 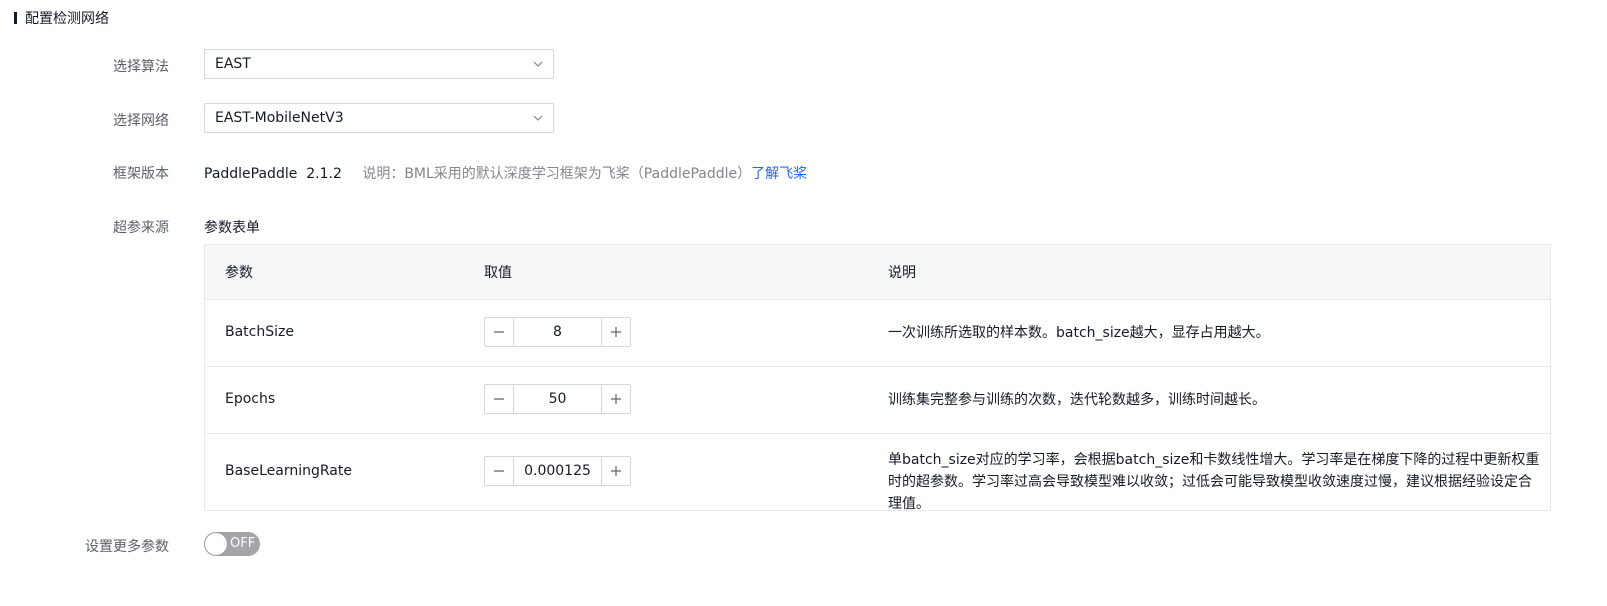 I want to click on batchsize-stepper, so click(x=557, y=332).